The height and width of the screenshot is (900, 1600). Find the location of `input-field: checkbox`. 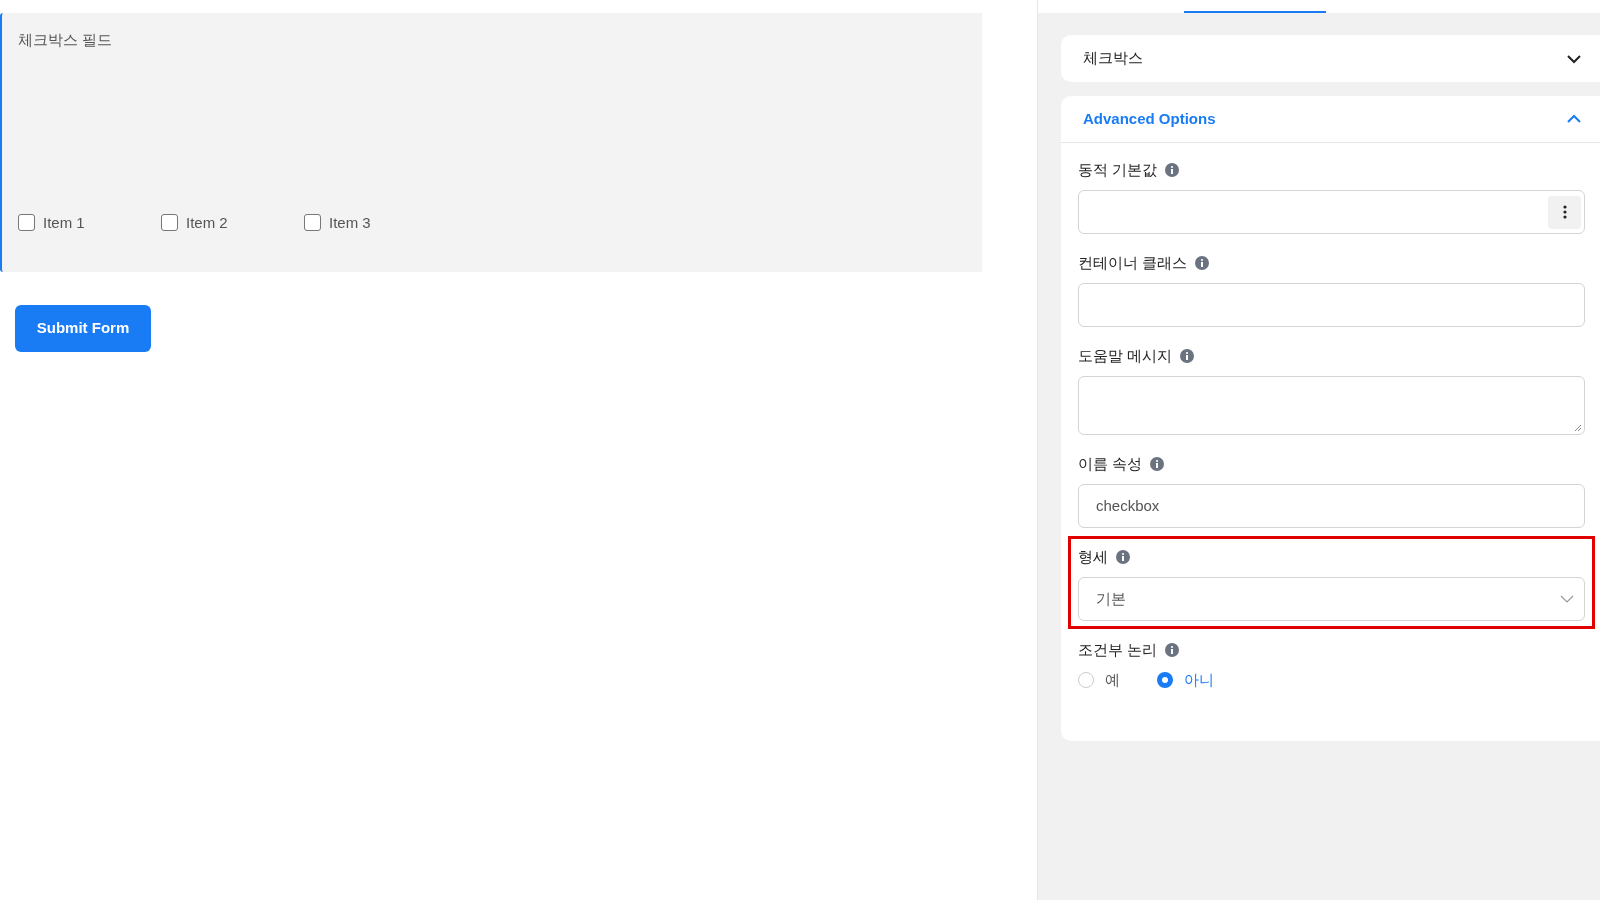

input-field: checkbox is located at coordinates (1331, 506).